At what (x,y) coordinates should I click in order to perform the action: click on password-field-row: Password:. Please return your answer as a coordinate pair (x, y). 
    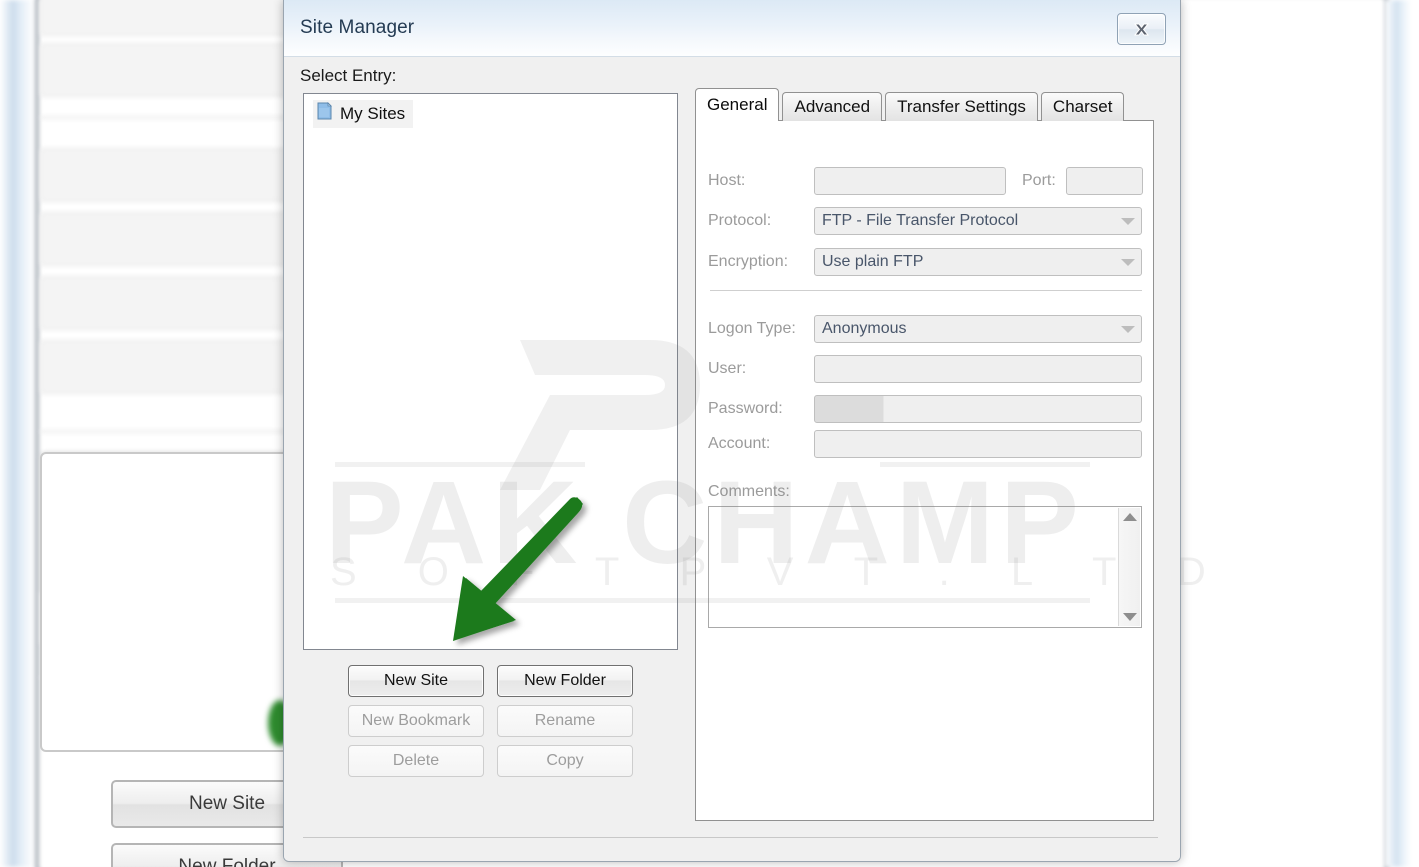
    Looking at the image, I should click on (925, 409).